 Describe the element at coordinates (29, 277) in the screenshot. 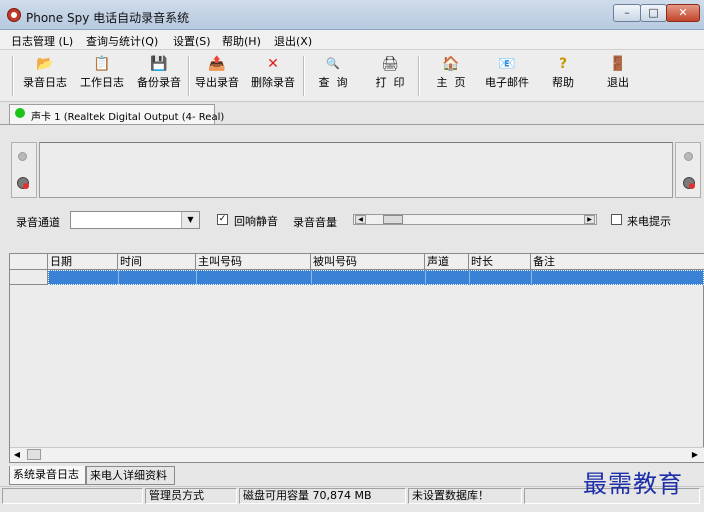

I see `row-indicator` at that location.